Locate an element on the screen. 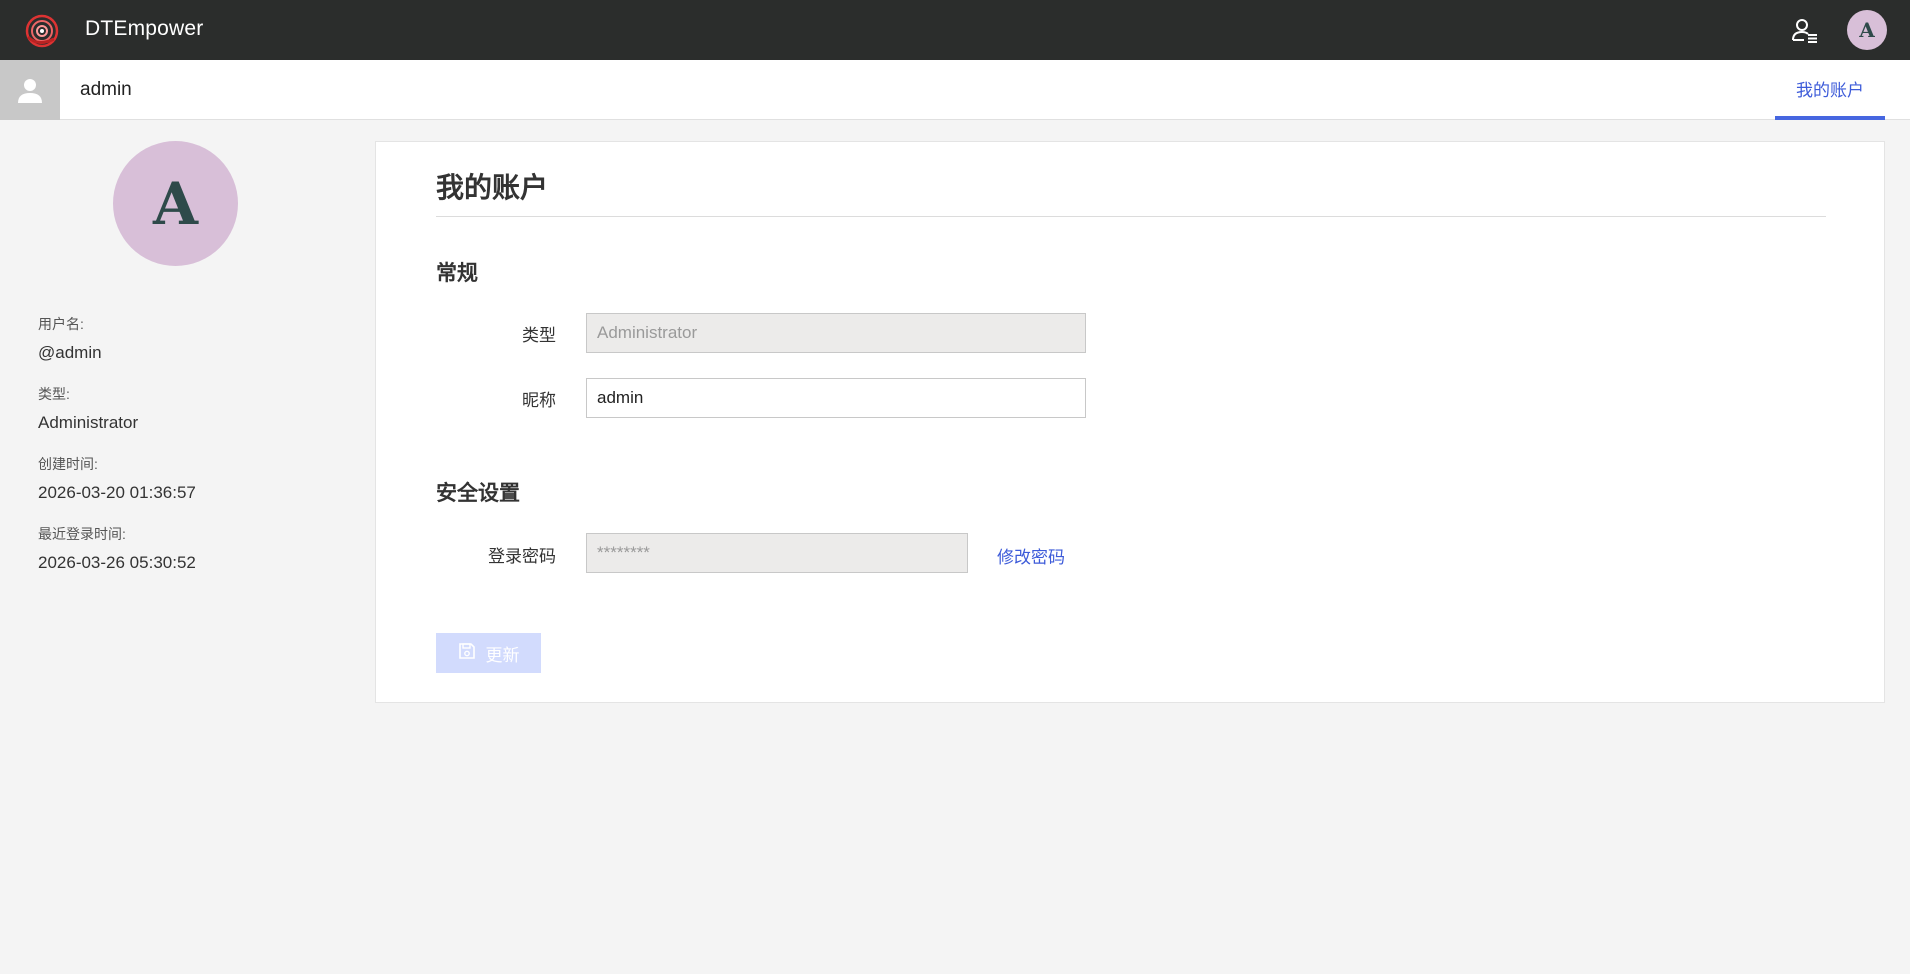 Image resolution: width=1910 pixels, height=974 pixels. type-field: Administrator is located at coordinates (836, 333).